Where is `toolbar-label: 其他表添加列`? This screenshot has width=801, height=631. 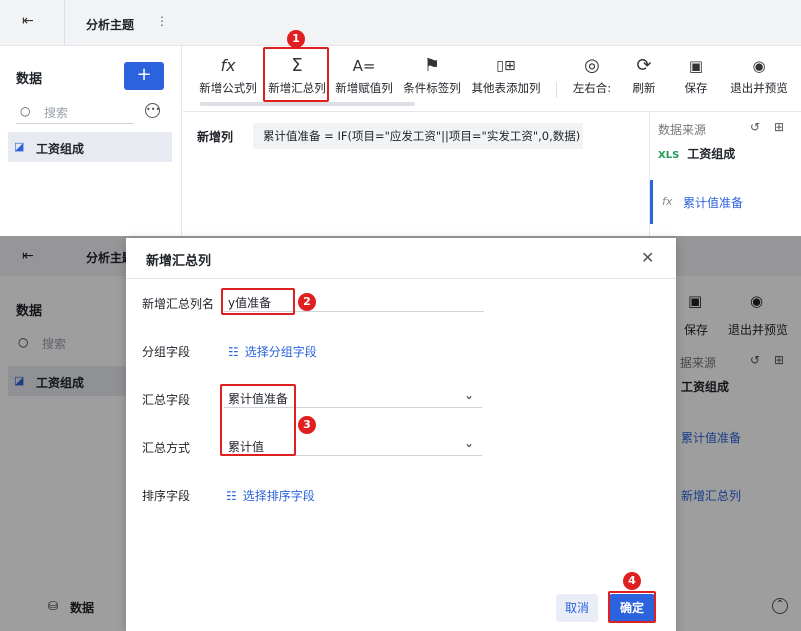 toolbar-label: 其他表添加列 is located at coordinates (506, 88).